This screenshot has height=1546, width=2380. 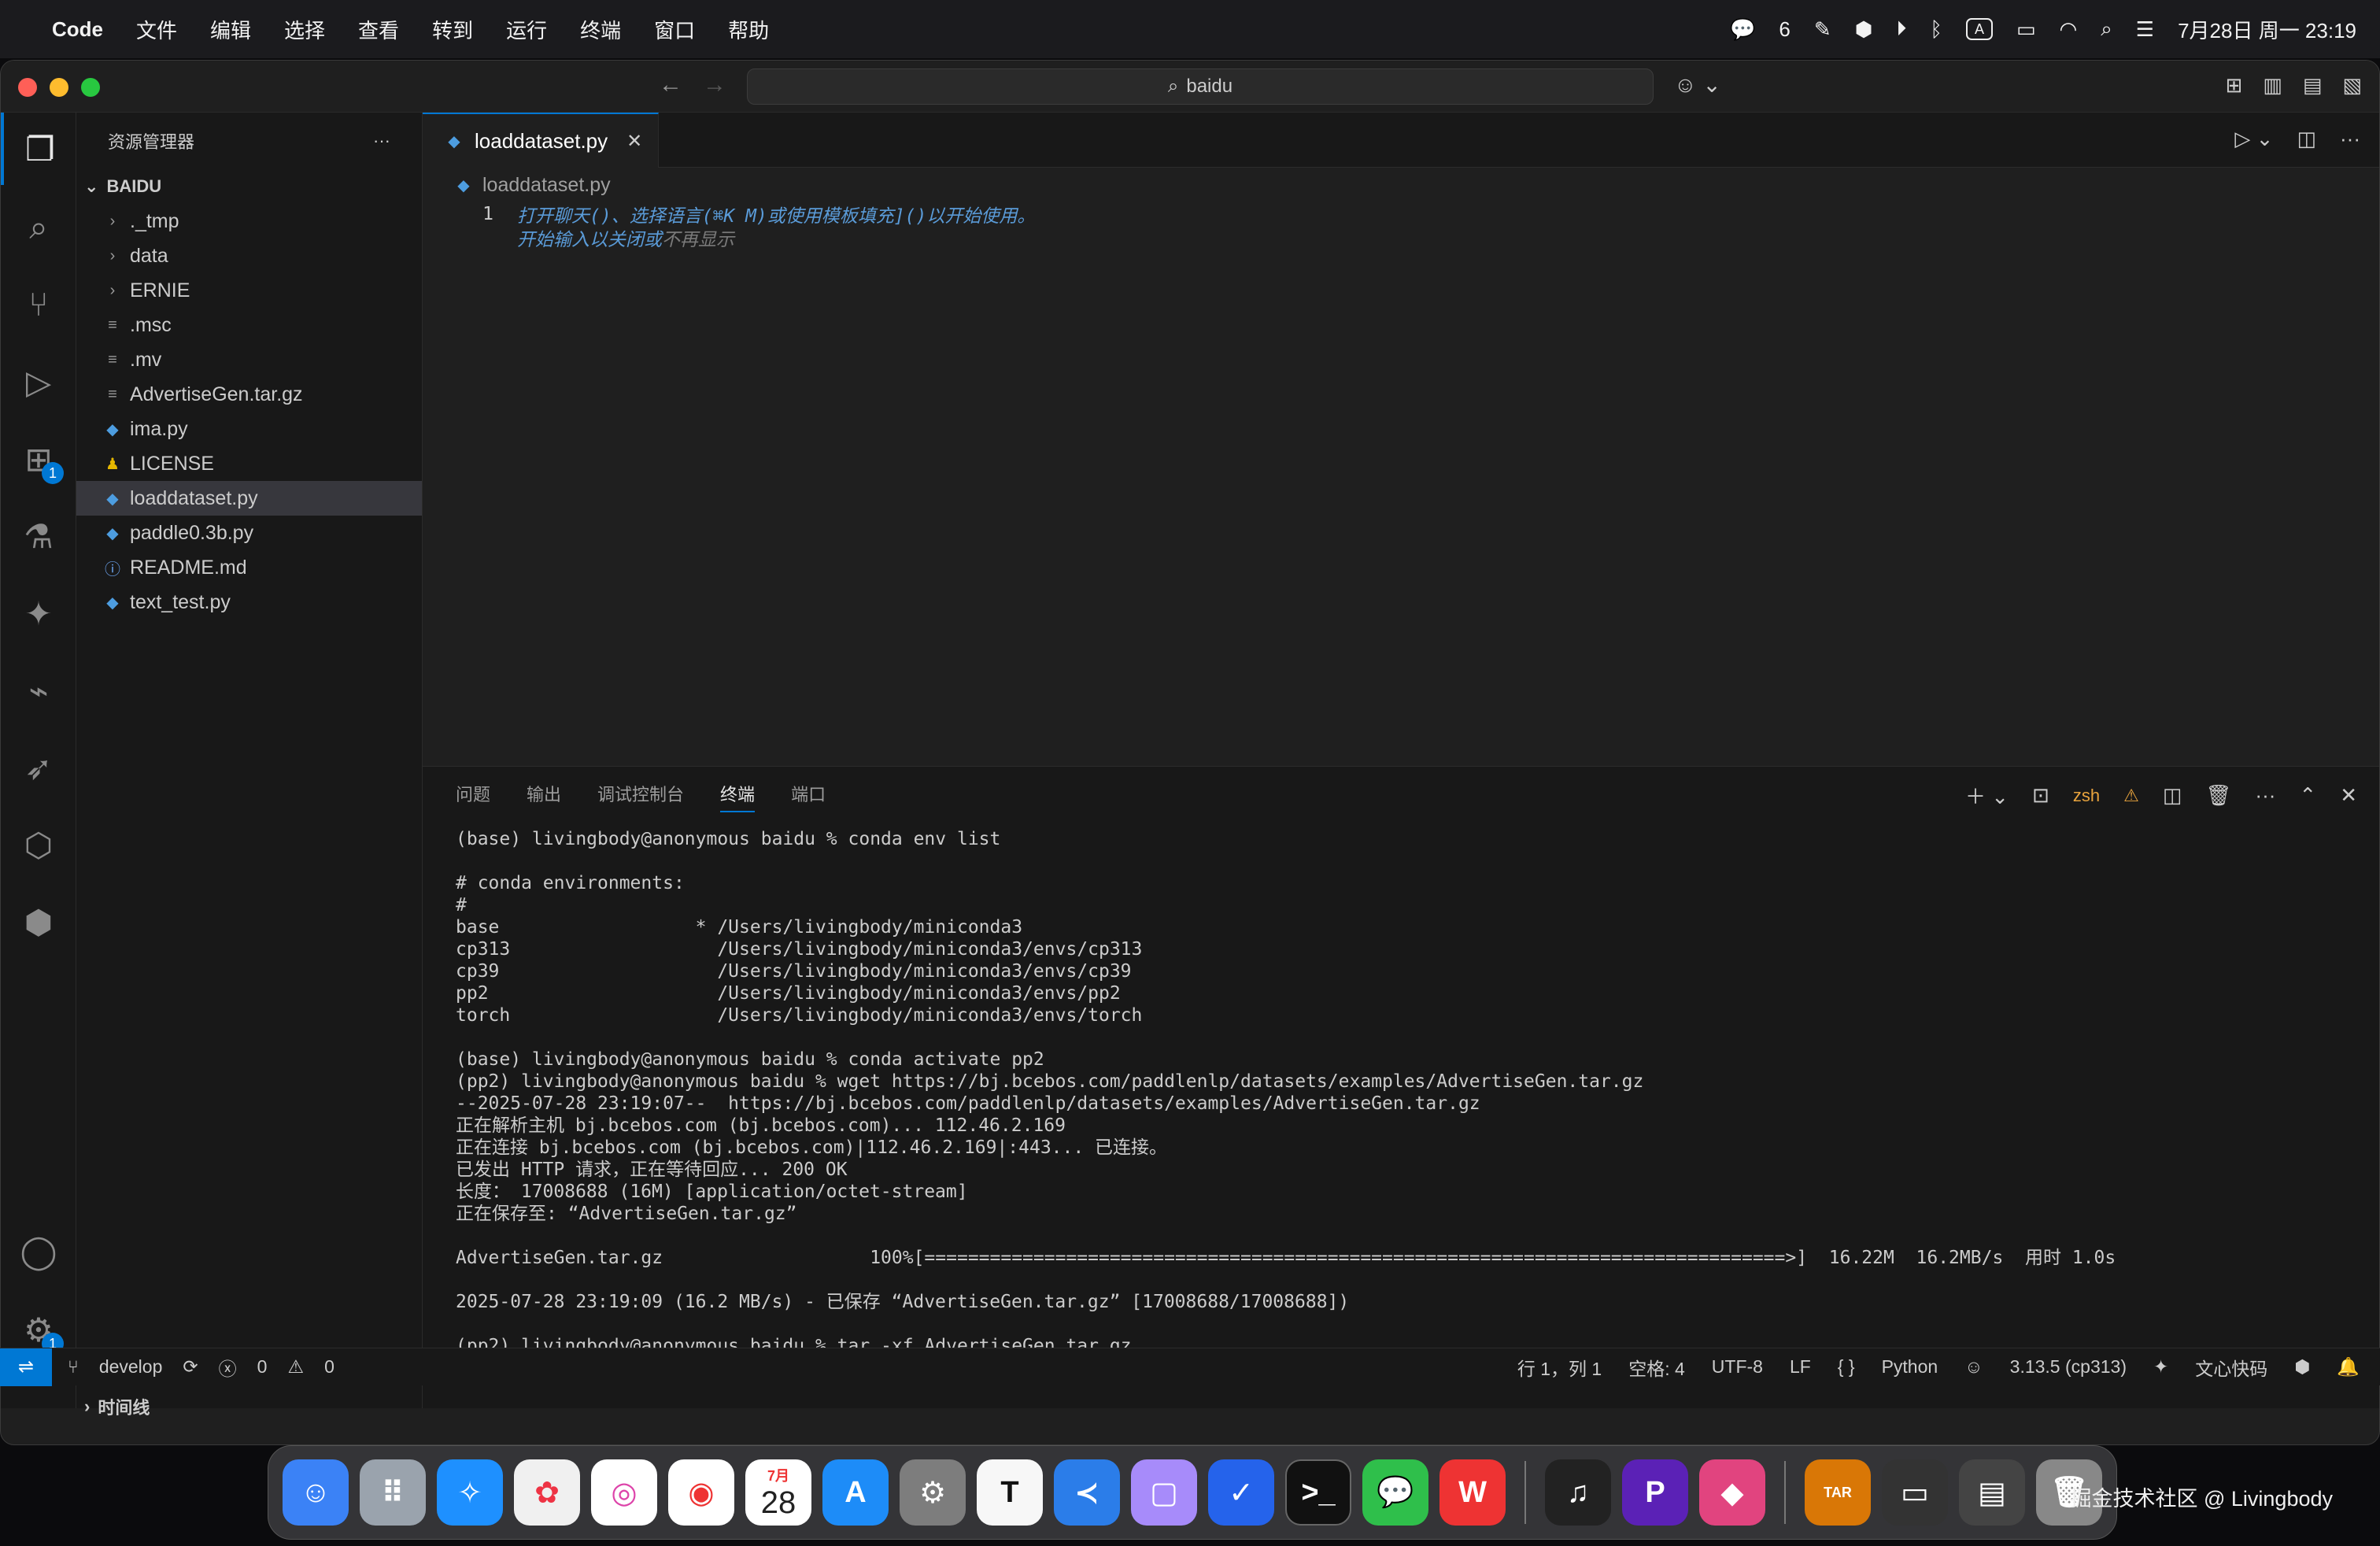 What do you see at coordinates (249, 602) in the screenshot?
I see `tree-item-text-test-py: ◆ text_test.py` at bounding box center [249, 602].